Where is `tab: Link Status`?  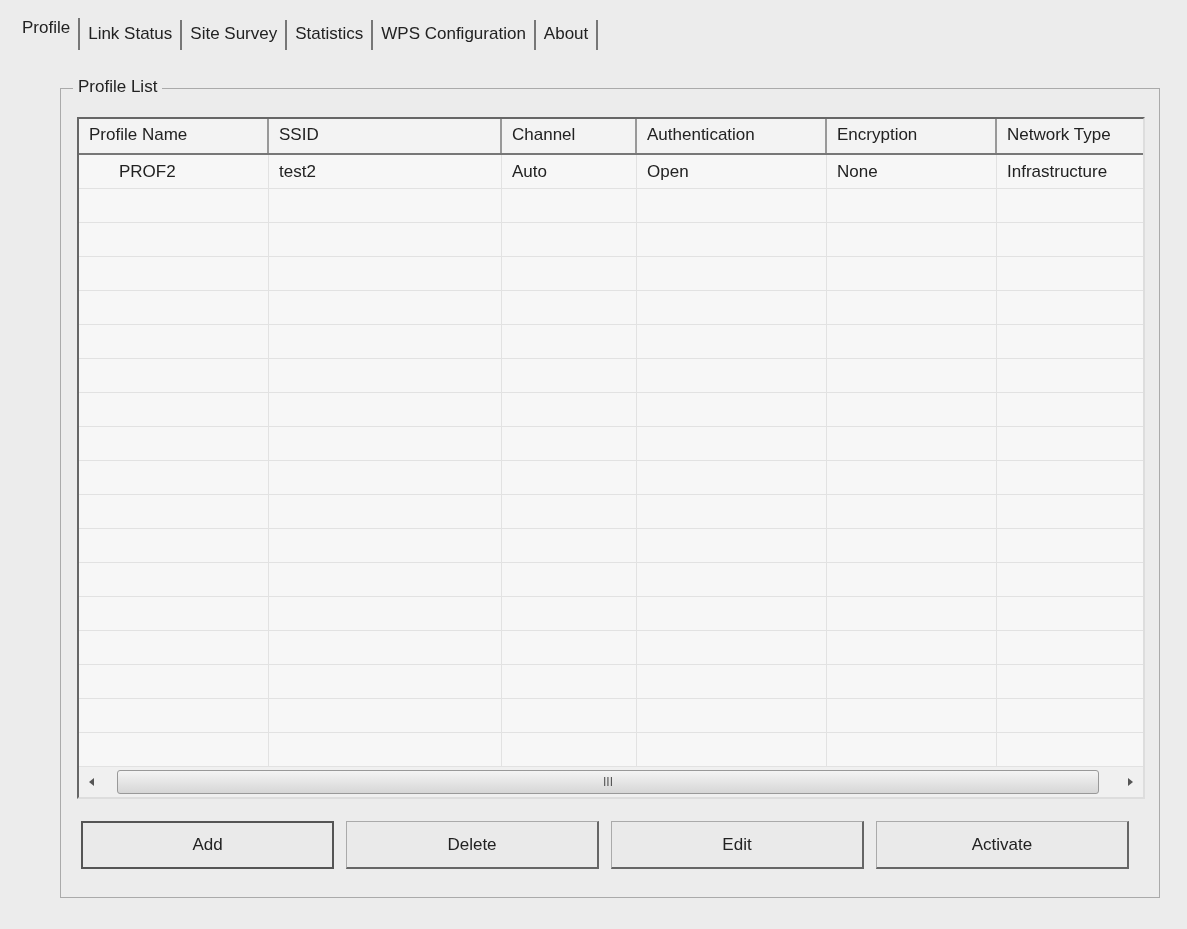 tab: Link Status is located at coordinates (131, 35).